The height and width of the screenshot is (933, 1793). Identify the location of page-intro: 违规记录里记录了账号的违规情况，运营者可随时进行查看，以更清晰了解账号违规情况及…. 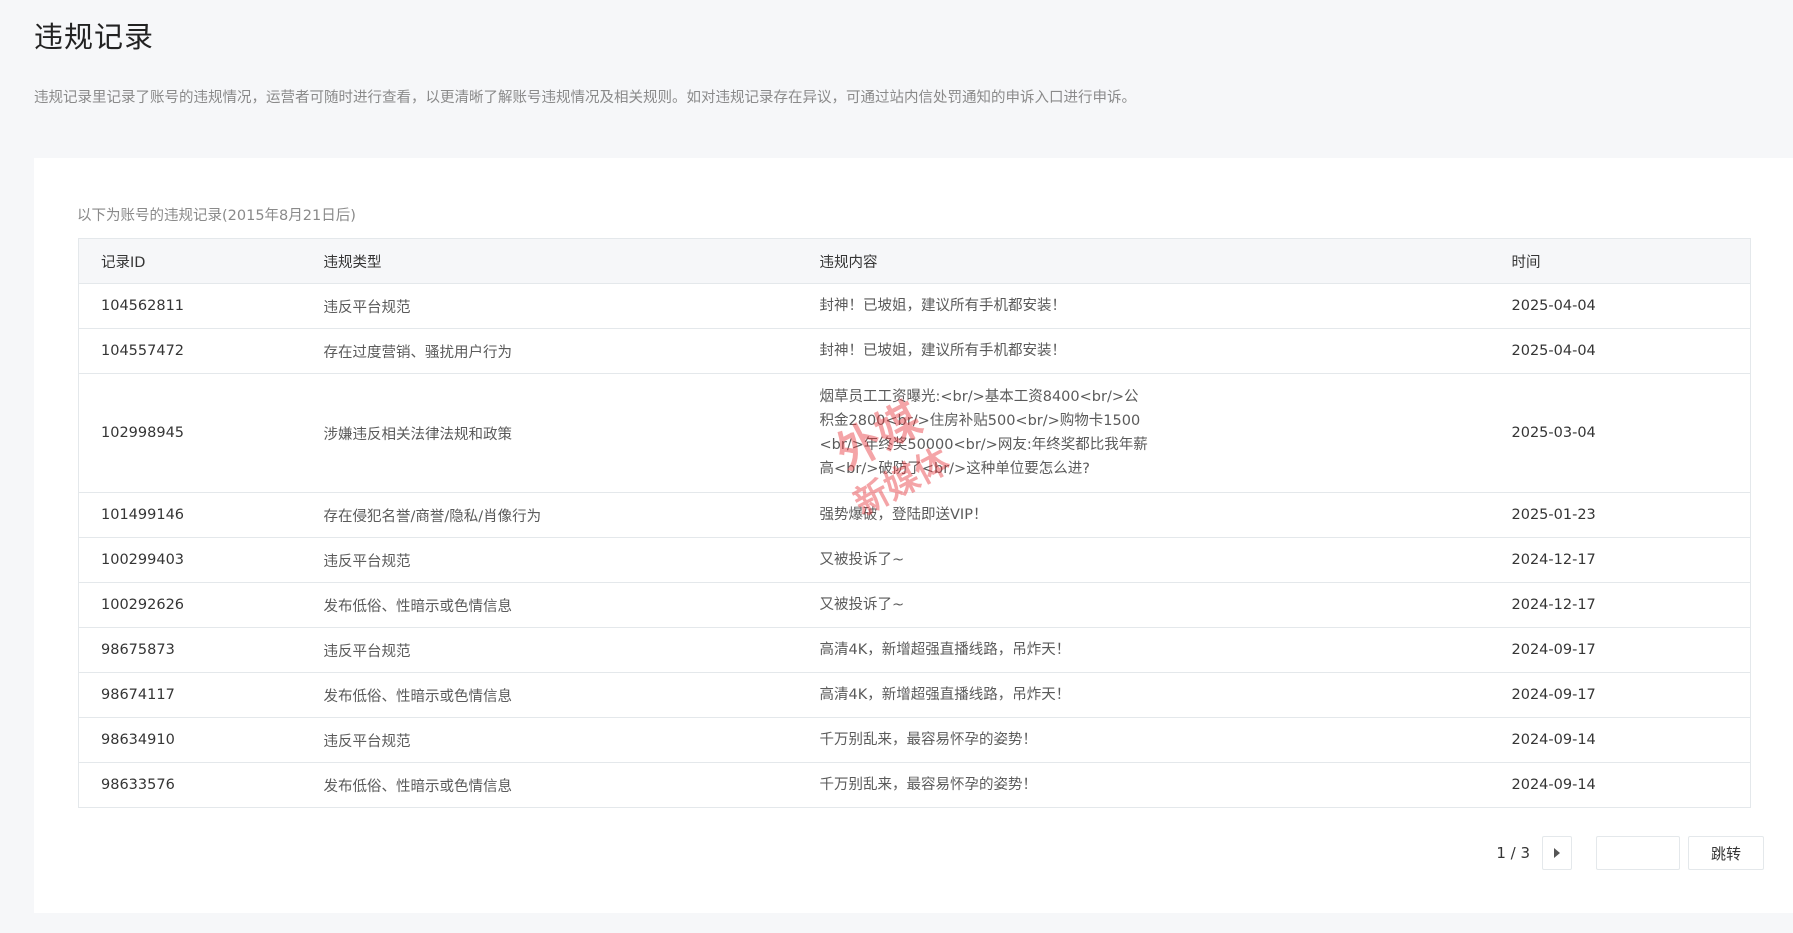
(585, 98).